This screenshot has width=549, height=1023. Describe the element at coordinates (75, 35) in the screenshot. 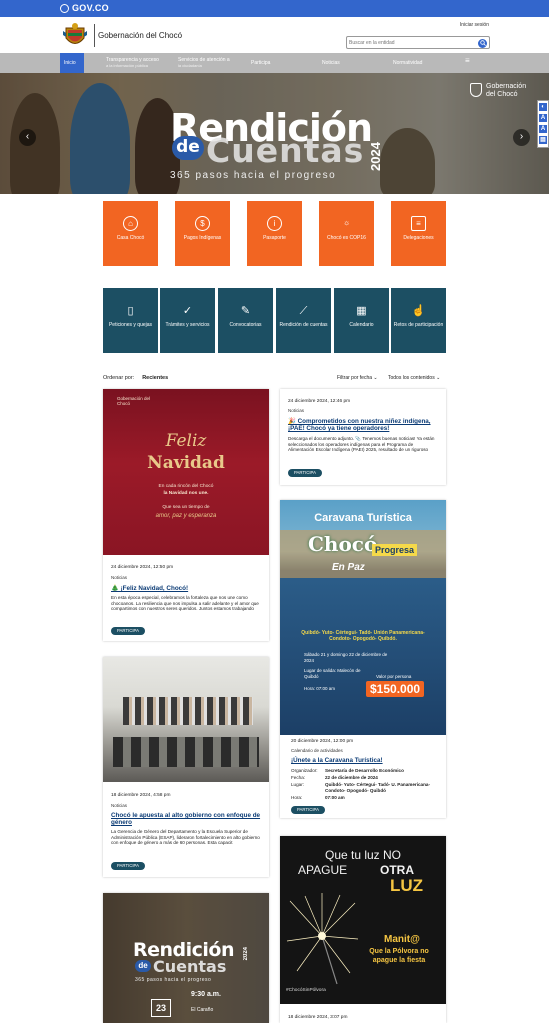

I see `coat-of-arms-logo` at that location.